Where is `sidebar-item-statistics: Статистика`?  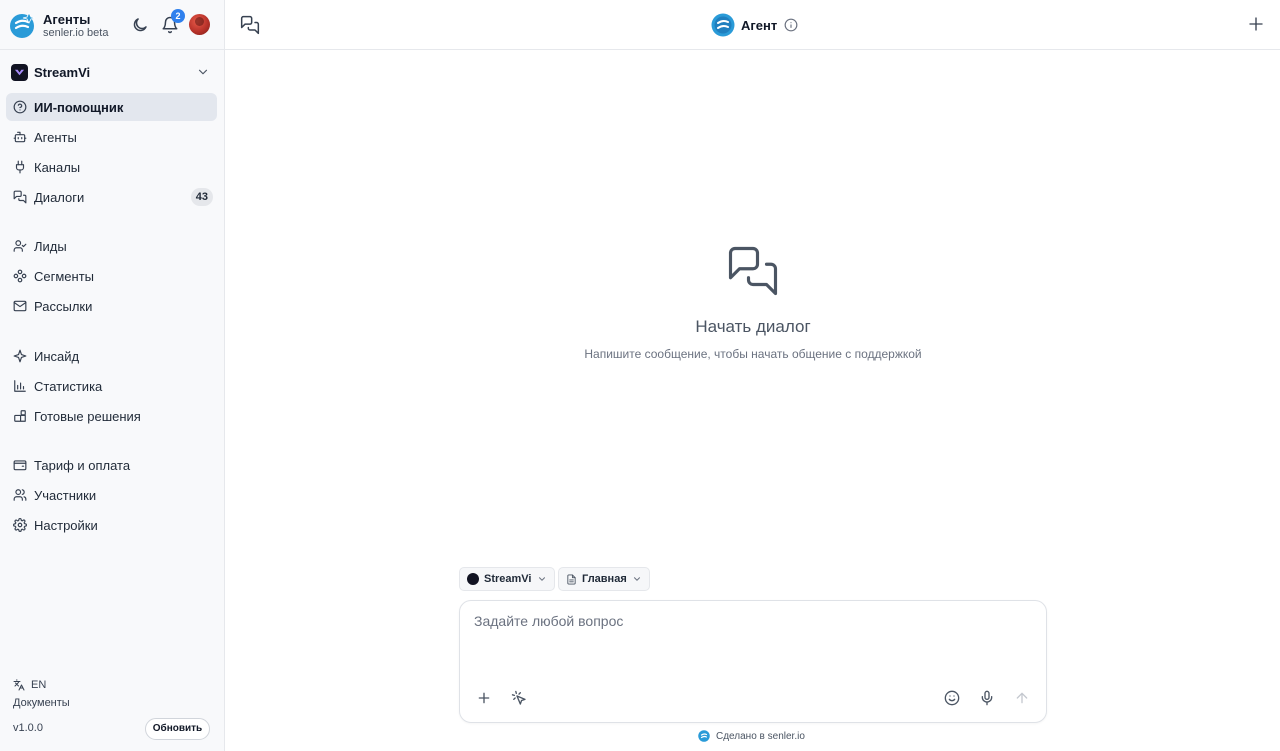
sidebar-item-statistics: Статистика is located at coordinates (111, 386).